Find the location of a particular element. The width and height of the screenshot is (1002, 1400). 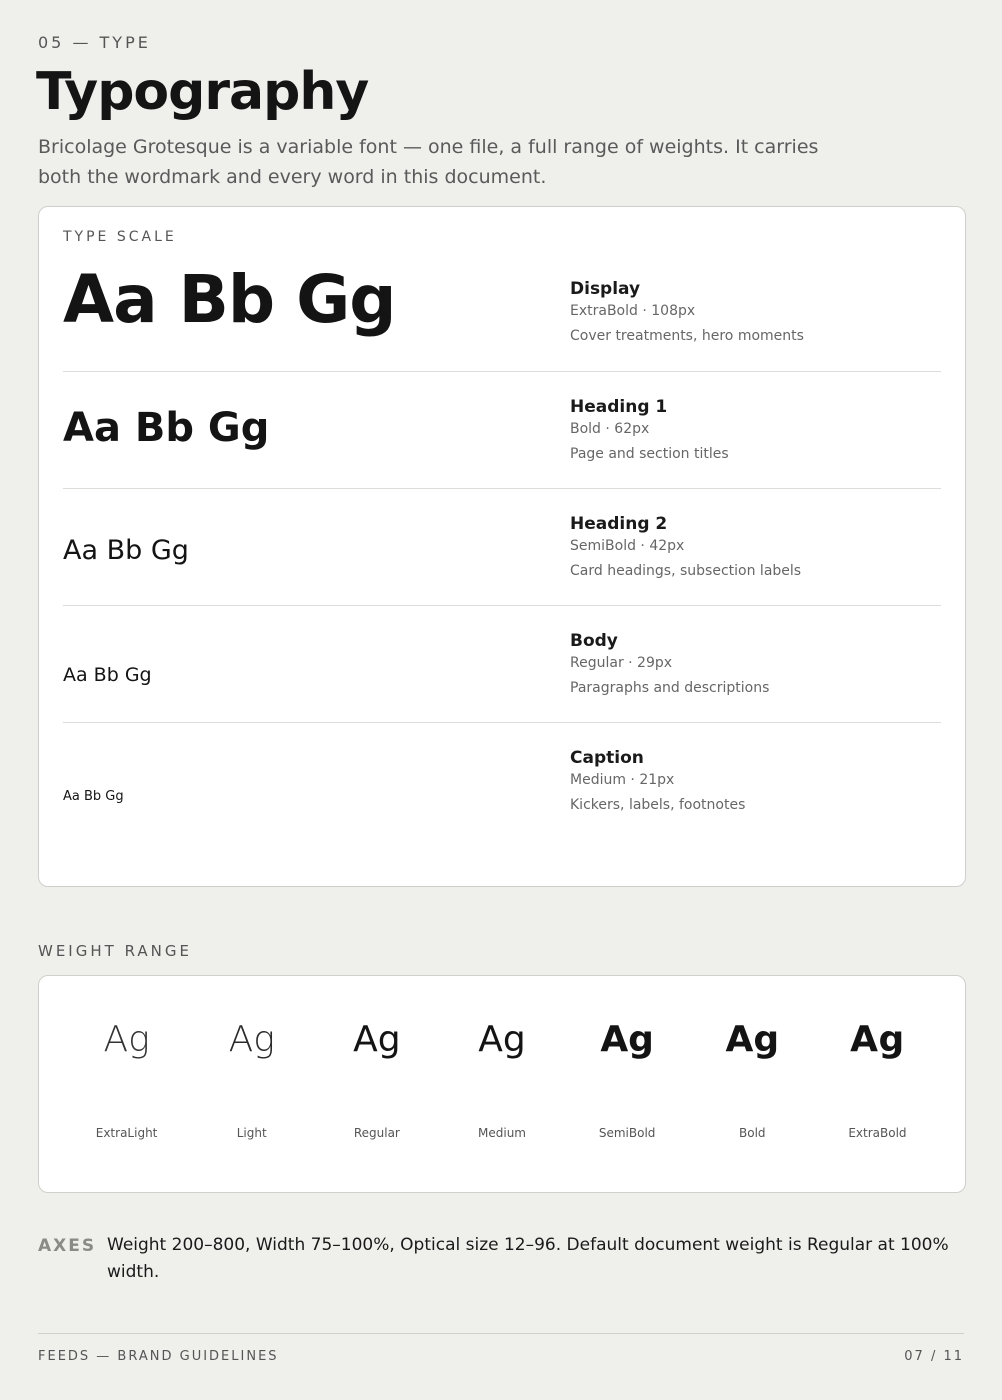

weight-item-extralight: Ag ExtraLight is located at coordinates (126, 1084).